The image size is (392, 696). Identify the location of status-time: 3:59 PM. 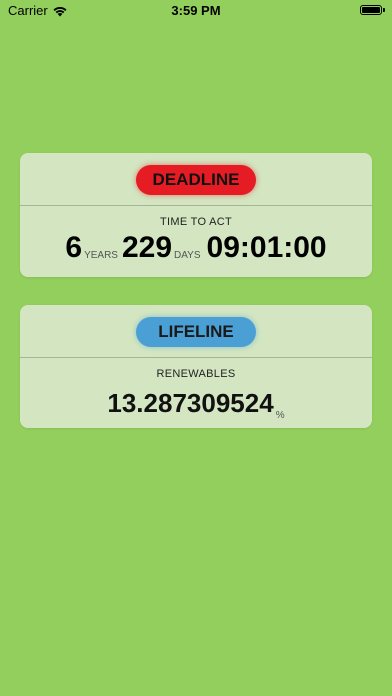
(196, 10).